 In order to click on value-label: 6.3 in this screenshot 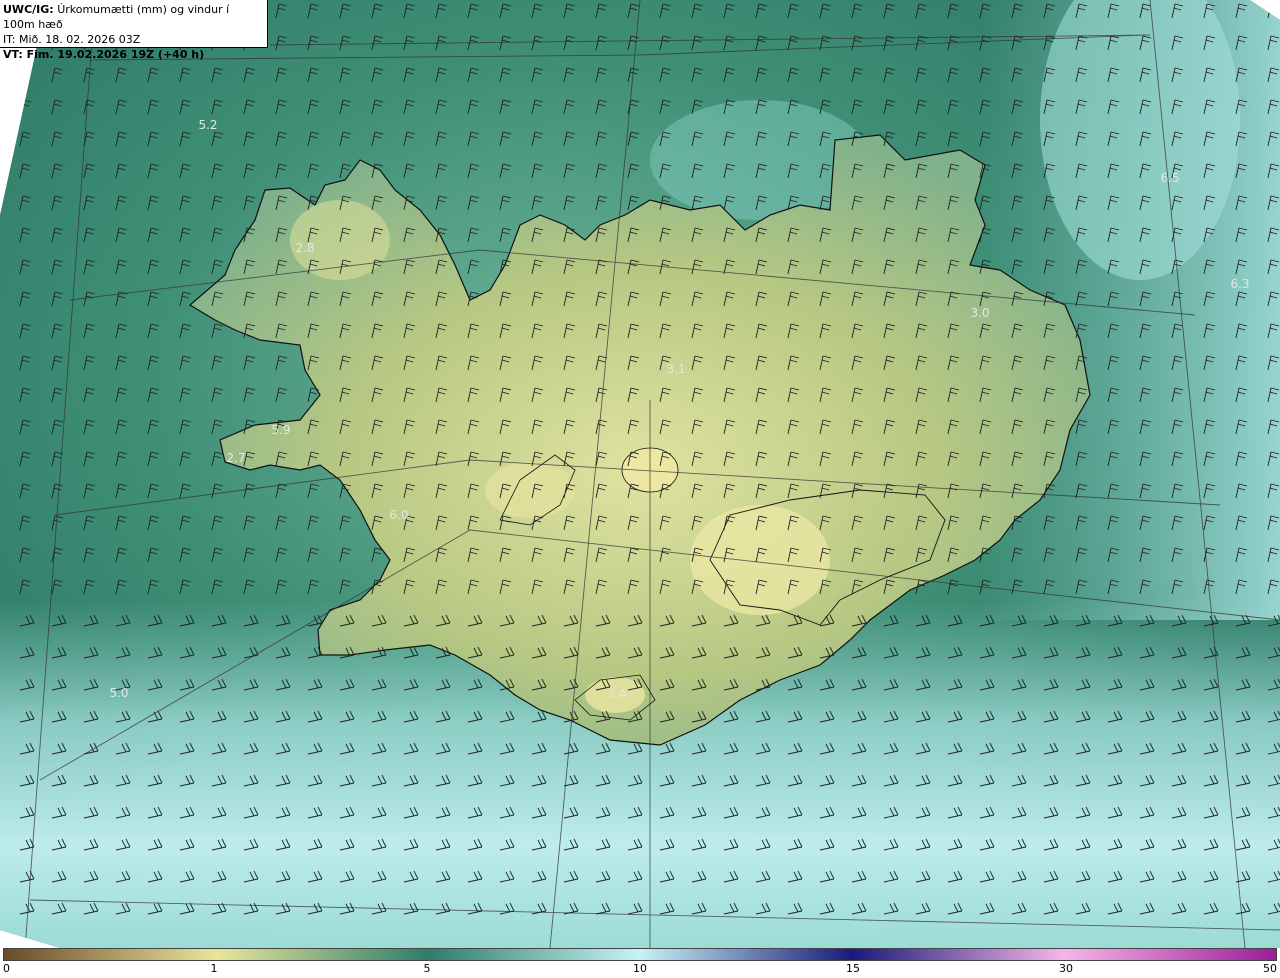, I will do `click(1240, 284)`.